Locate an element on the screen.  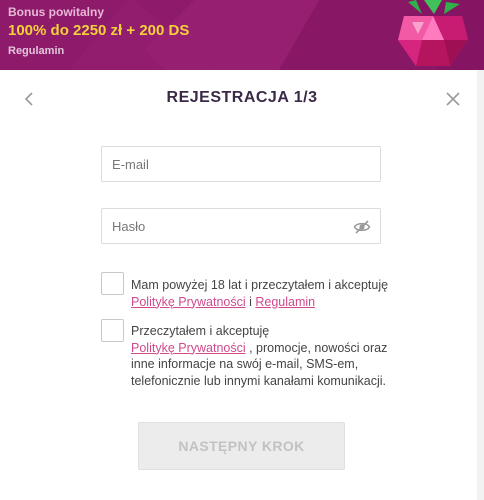
password-input is located at coordinates (241, 226).